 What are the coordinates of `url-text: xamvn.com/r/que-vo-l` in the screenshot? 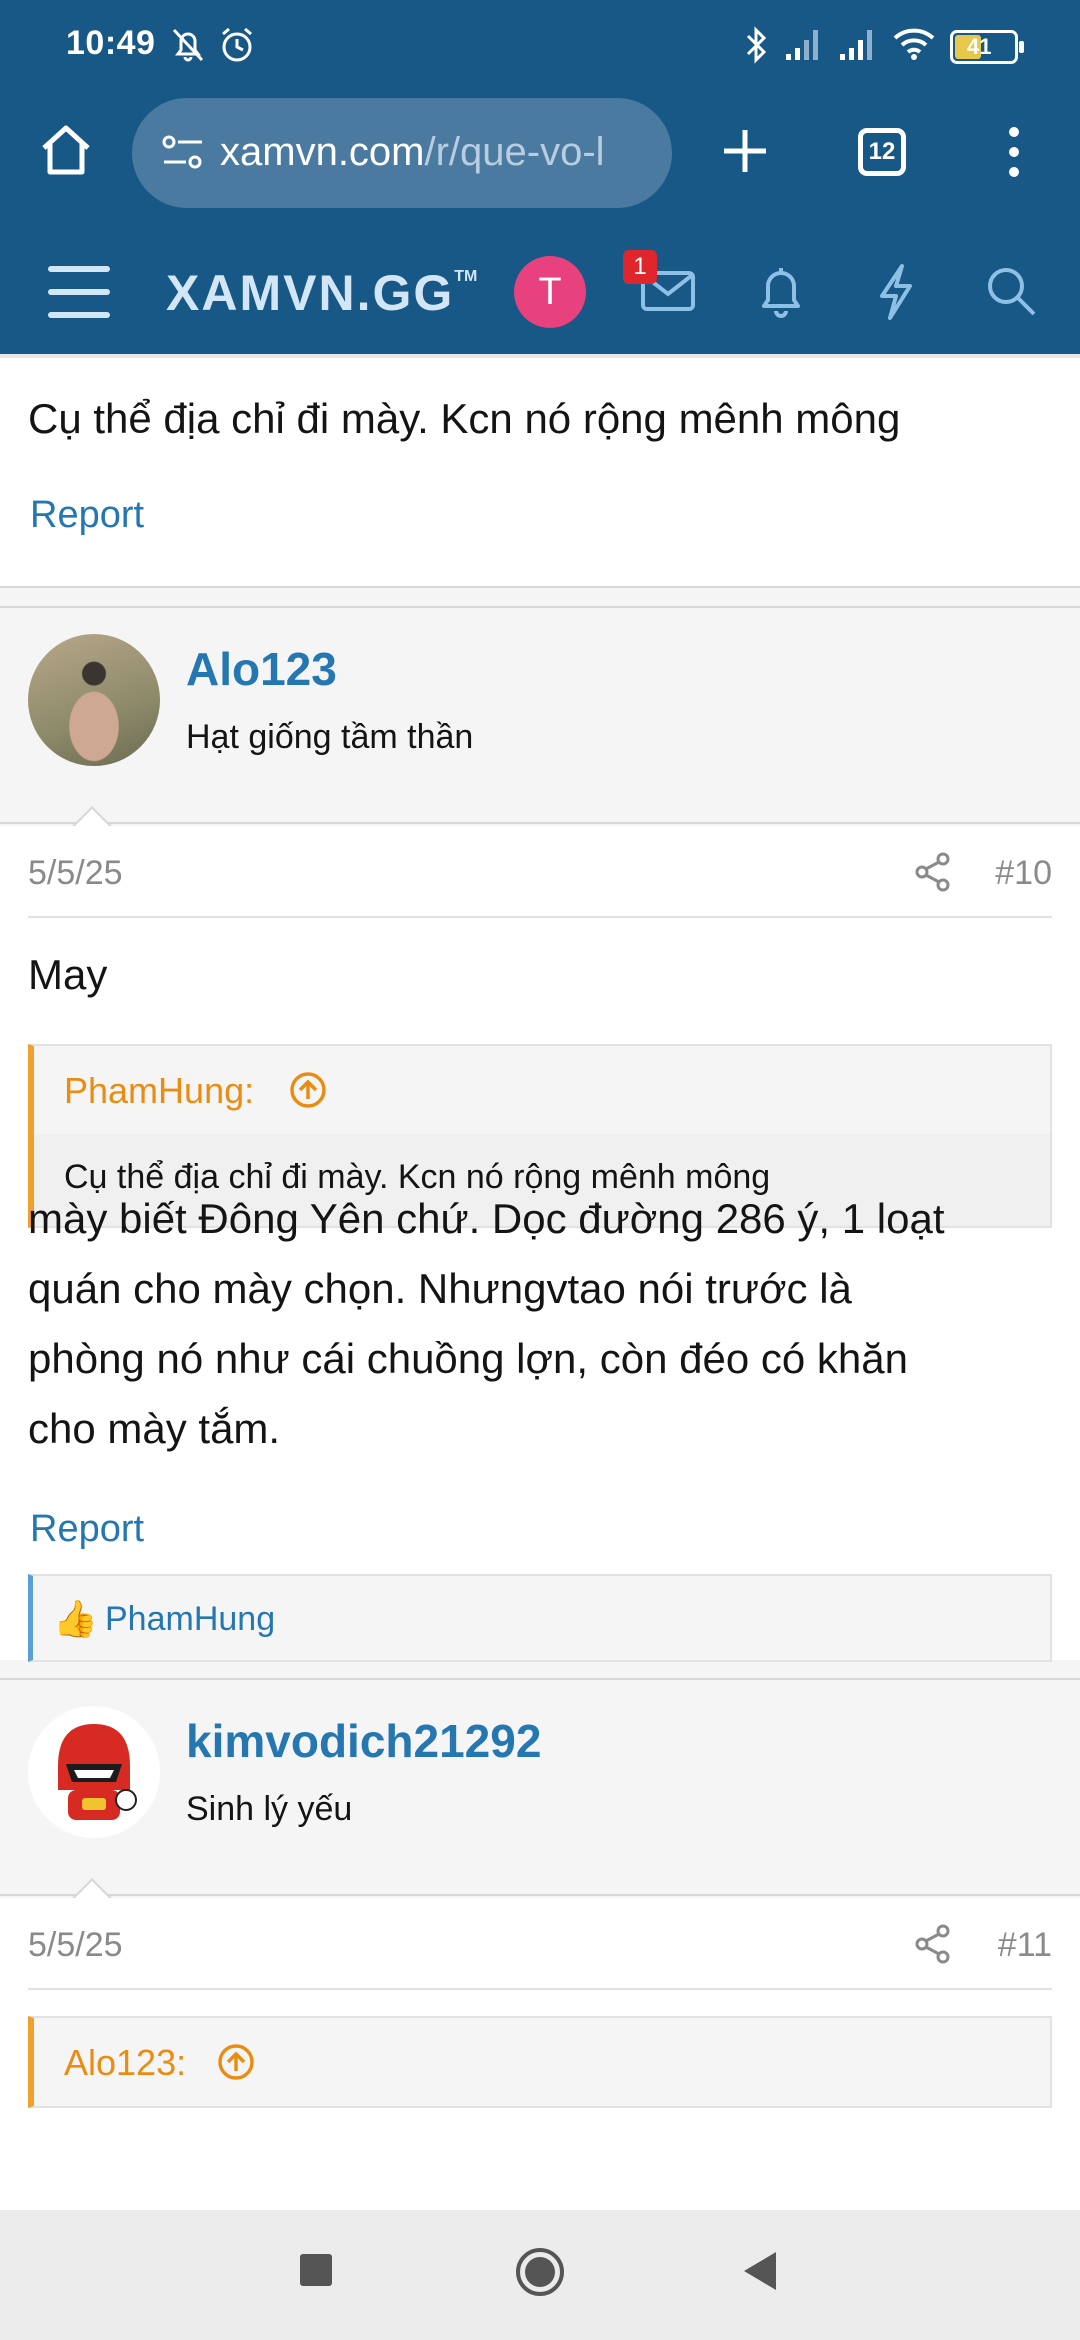 It's located at (412, 152).